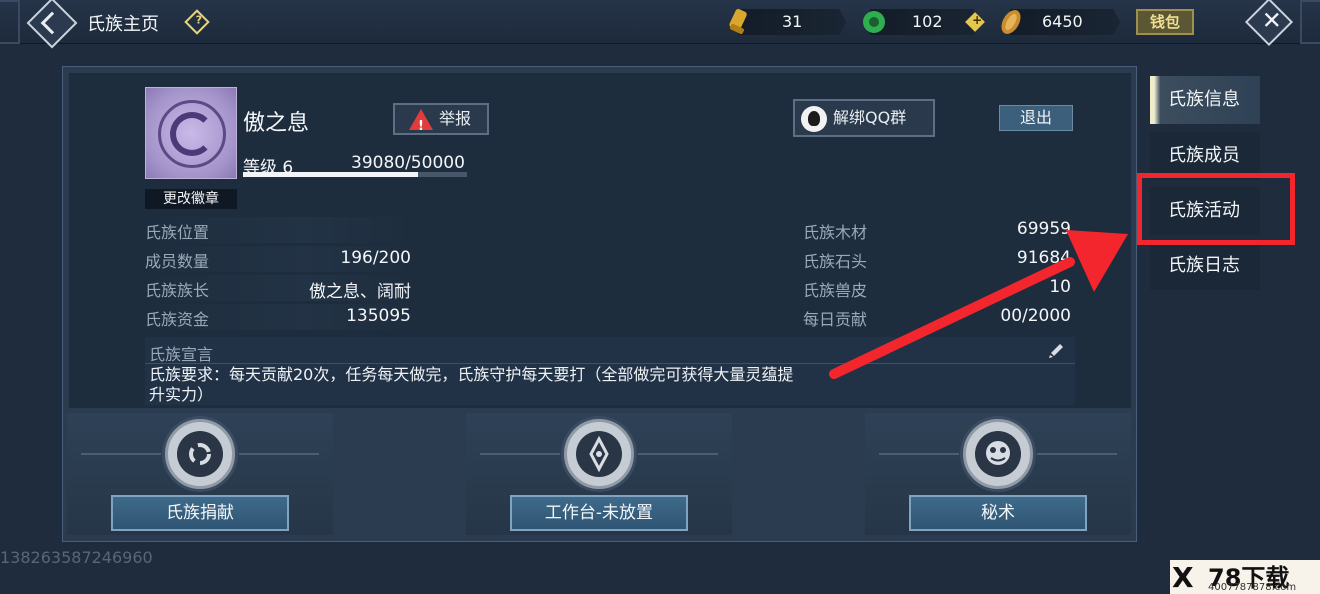  What do you see at coordinates (278, 230) in the screenshot?
I see `stat-clan-location: 氏族位置` at bounding box center [278, 230].